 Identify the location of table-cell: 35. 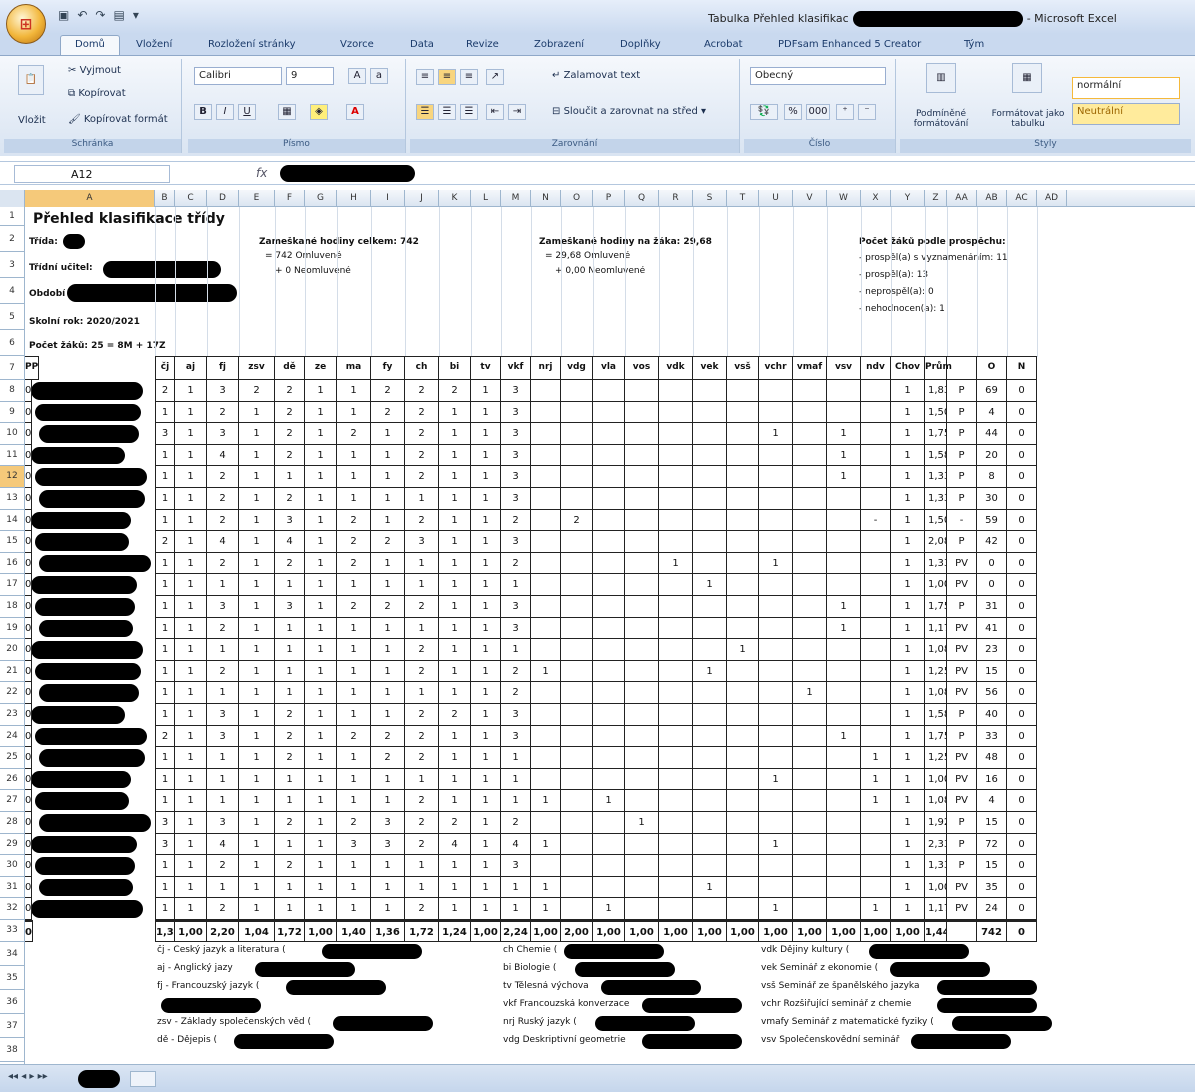
(992, 887).